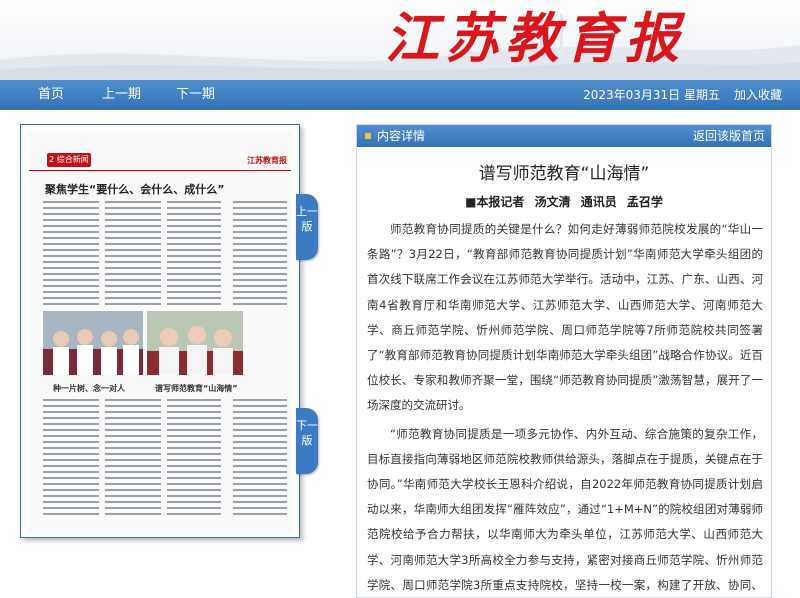  I want to click on section-badge: 2 综合新闻, so click(69, 160).